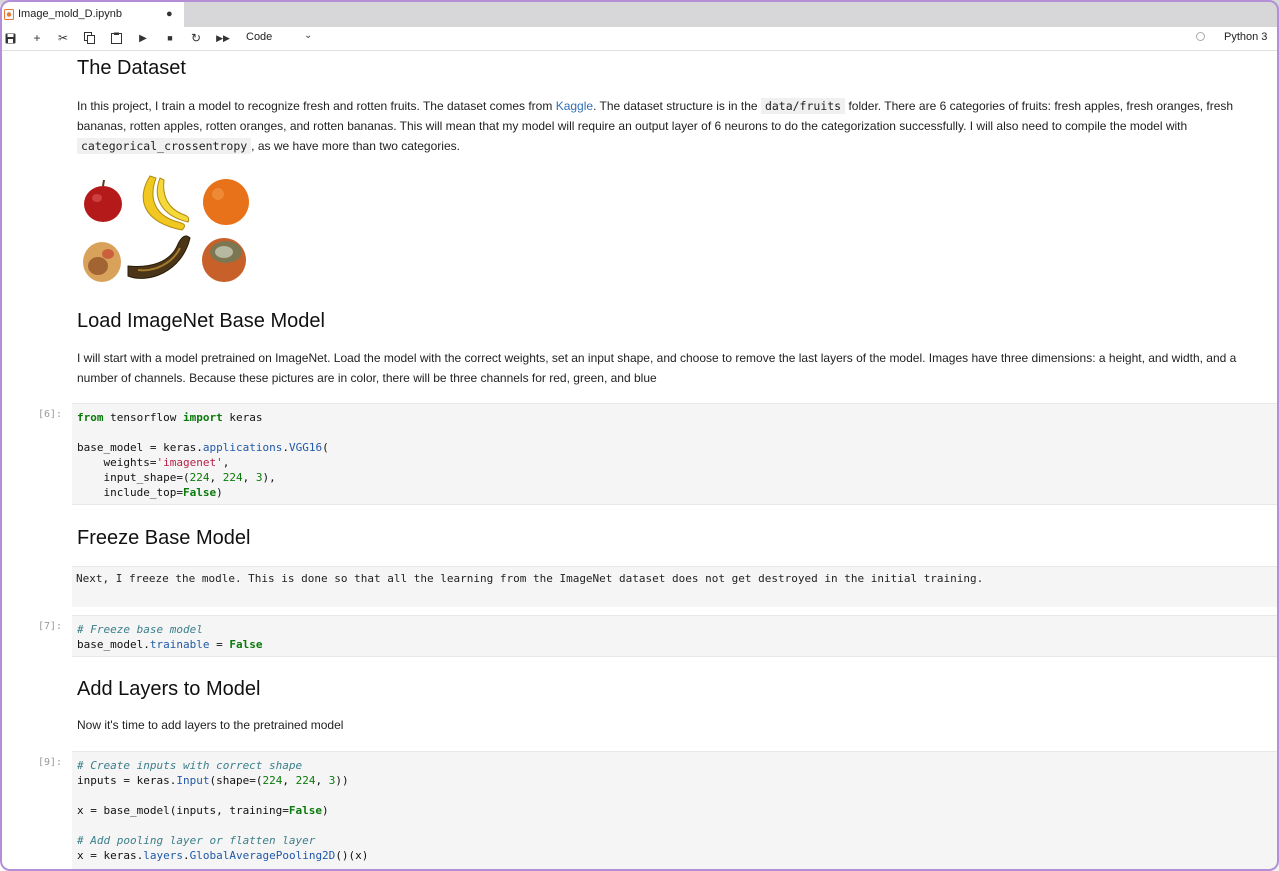 Image resolution: width=1279 pixels, height=871 pixels. I want to click on notebook-toolbar: + ✂ ▶ ■ ↻ ▶▶ Code ⌄ Python 3, so click(639, 39).